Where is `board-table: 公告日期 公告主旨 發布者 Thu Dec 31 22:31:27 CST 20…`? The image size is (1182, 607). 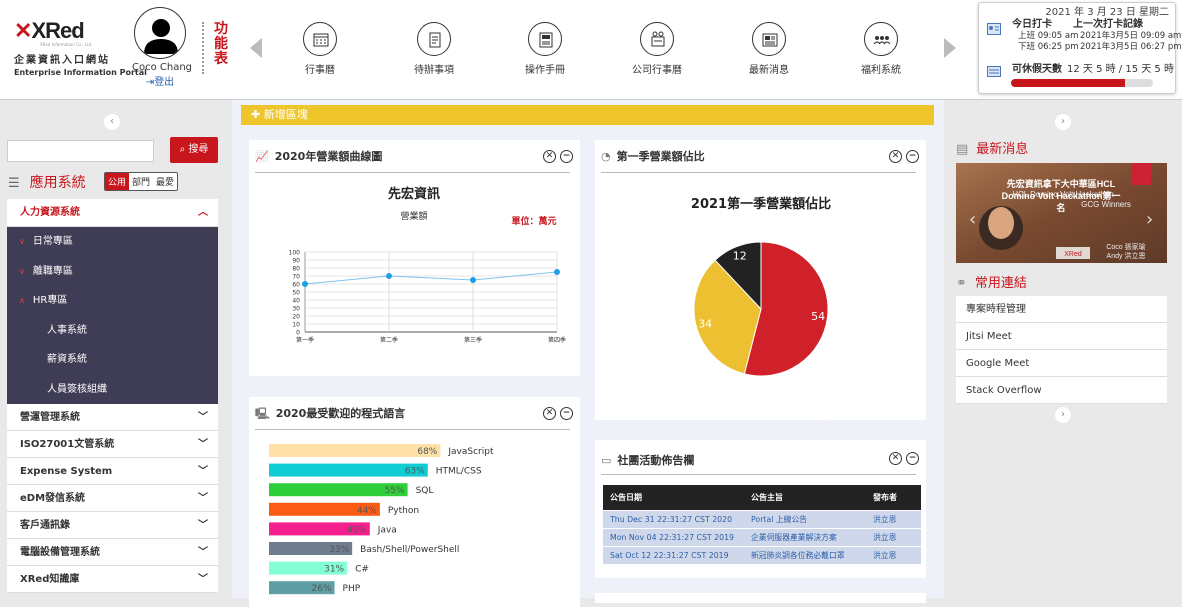 board-table: 公告日期 公告主旨 發布者 Thu Dec 31 22:31:27 CST 20… is located at coordinates (762, 524).